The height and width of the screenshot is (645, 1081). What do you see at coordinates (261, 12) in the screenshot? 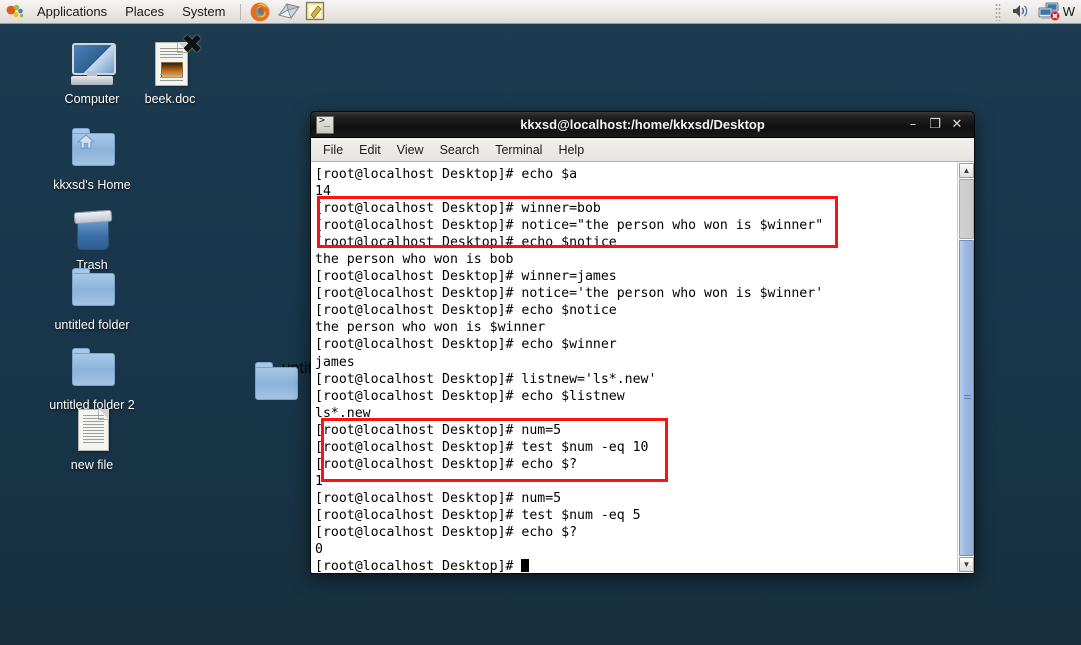
I see `firefox-icon` at bounding box center [261, 12].